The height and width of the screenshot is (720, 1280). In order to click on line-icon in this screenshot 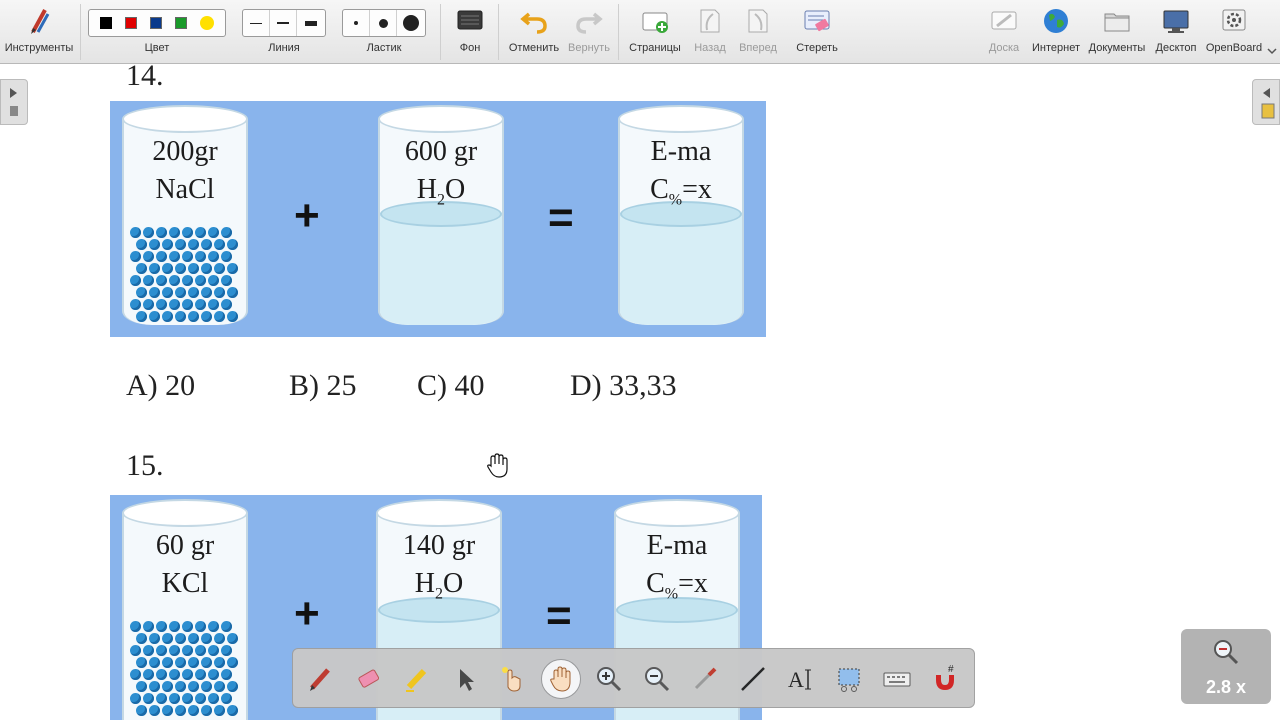, I will do `click(753, 679)`.